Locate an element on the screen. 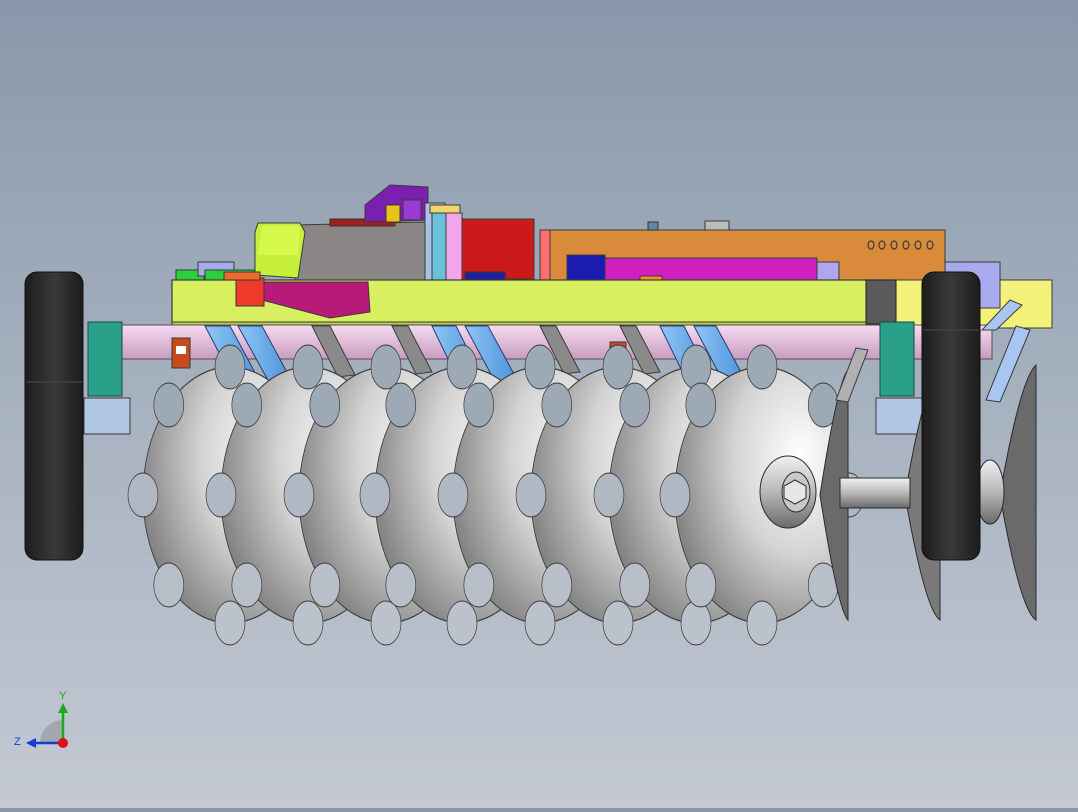 This screenshot has height=812, width=1078. y-axis-label: Y is located at coordinates (63, 696).